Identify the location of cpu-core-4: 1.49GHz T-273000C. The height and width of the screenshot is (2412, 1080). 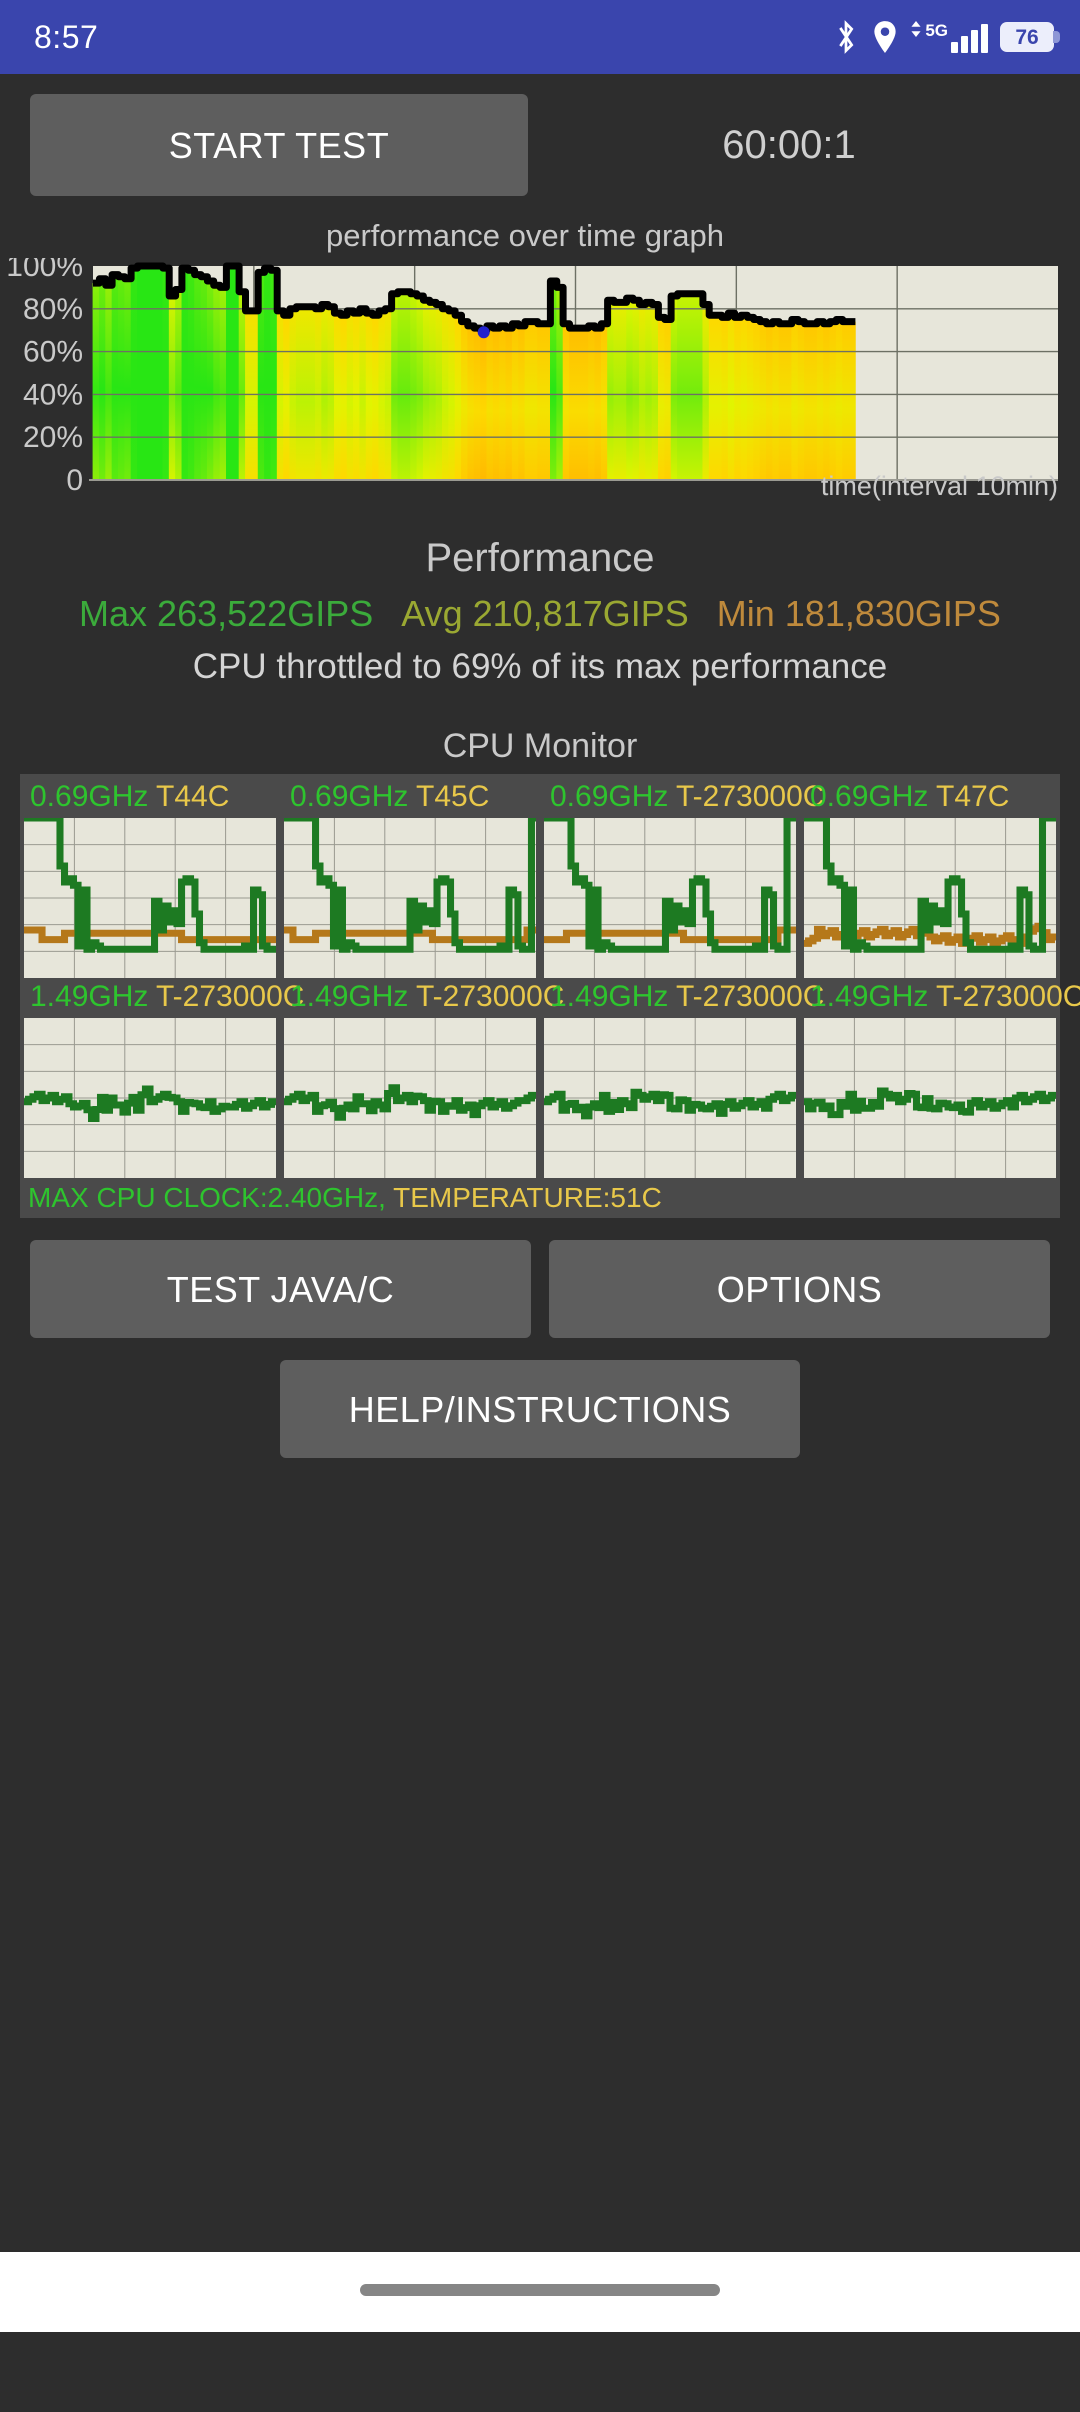
(164, 1078).